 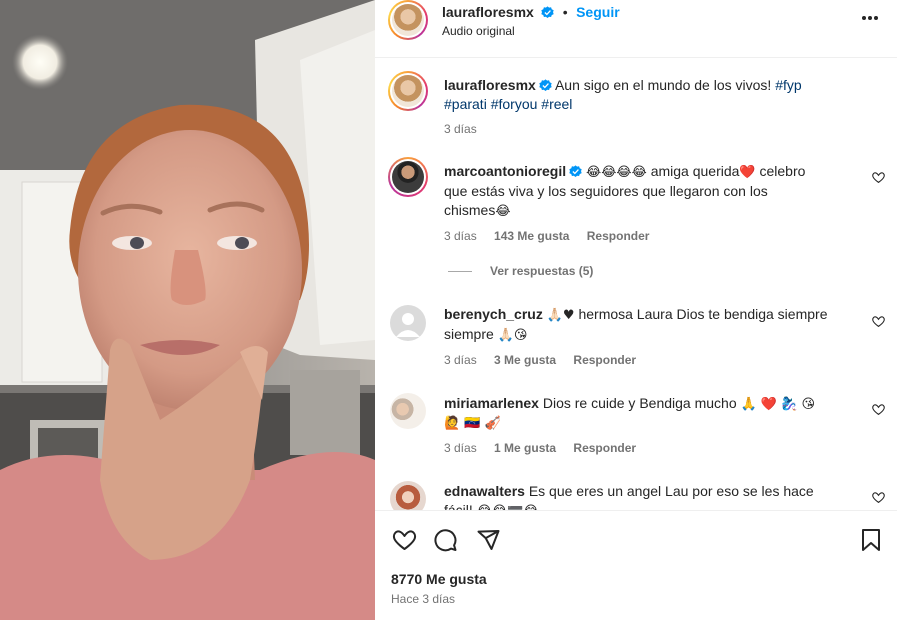 What do you see at coordinates (469, 334) in the screenshot?
I see `comment-text: siempre` at bounding box center [469, 334].